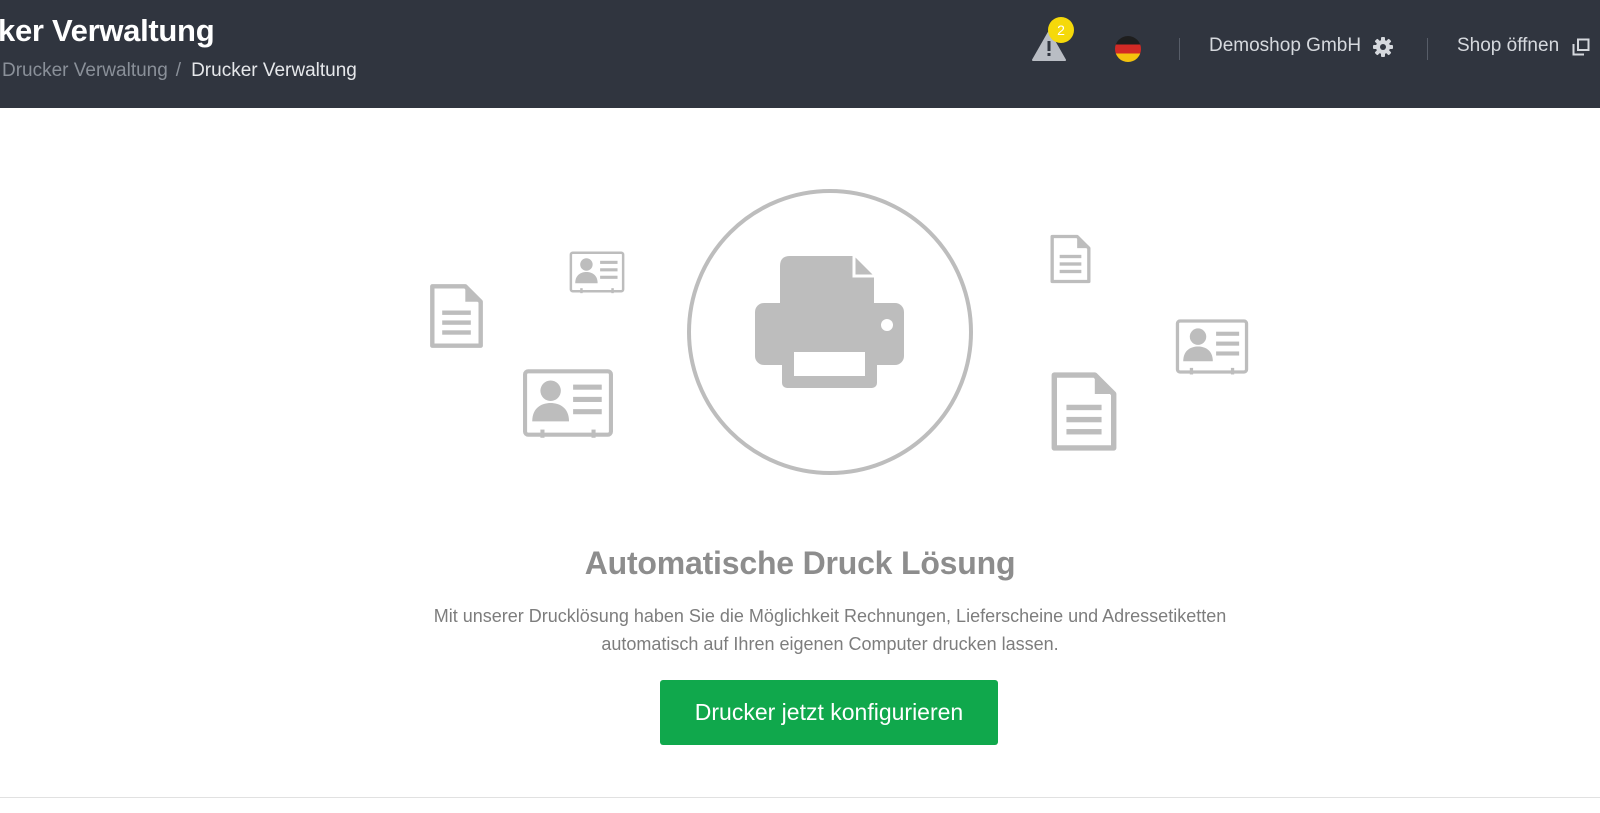 This screenshot has width=1600, height=813. What do you see at coordinates (1285, 46) in the screenshot?
I see `shop-name-link: Demoshop GmbH` at bounding box center [1285, 46].